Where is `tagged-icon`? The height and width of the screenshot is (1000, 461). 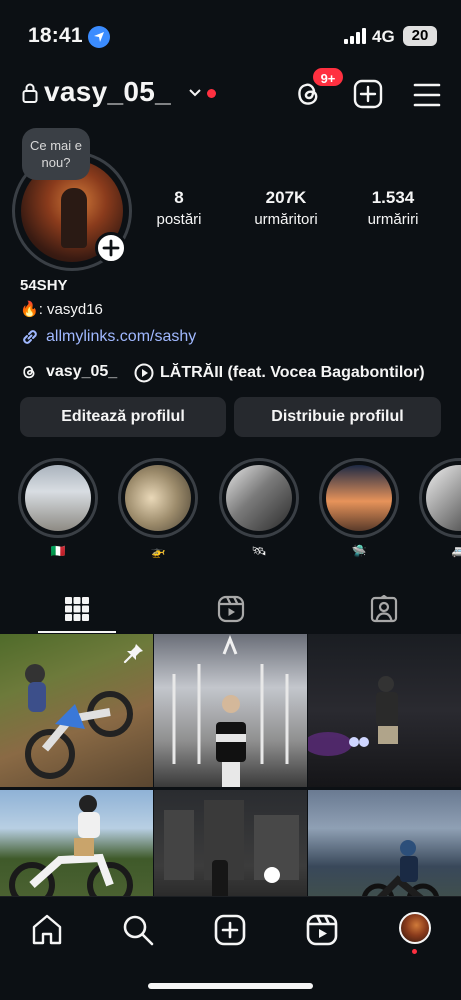
tagged-icon is located at coordinates (384, 609).